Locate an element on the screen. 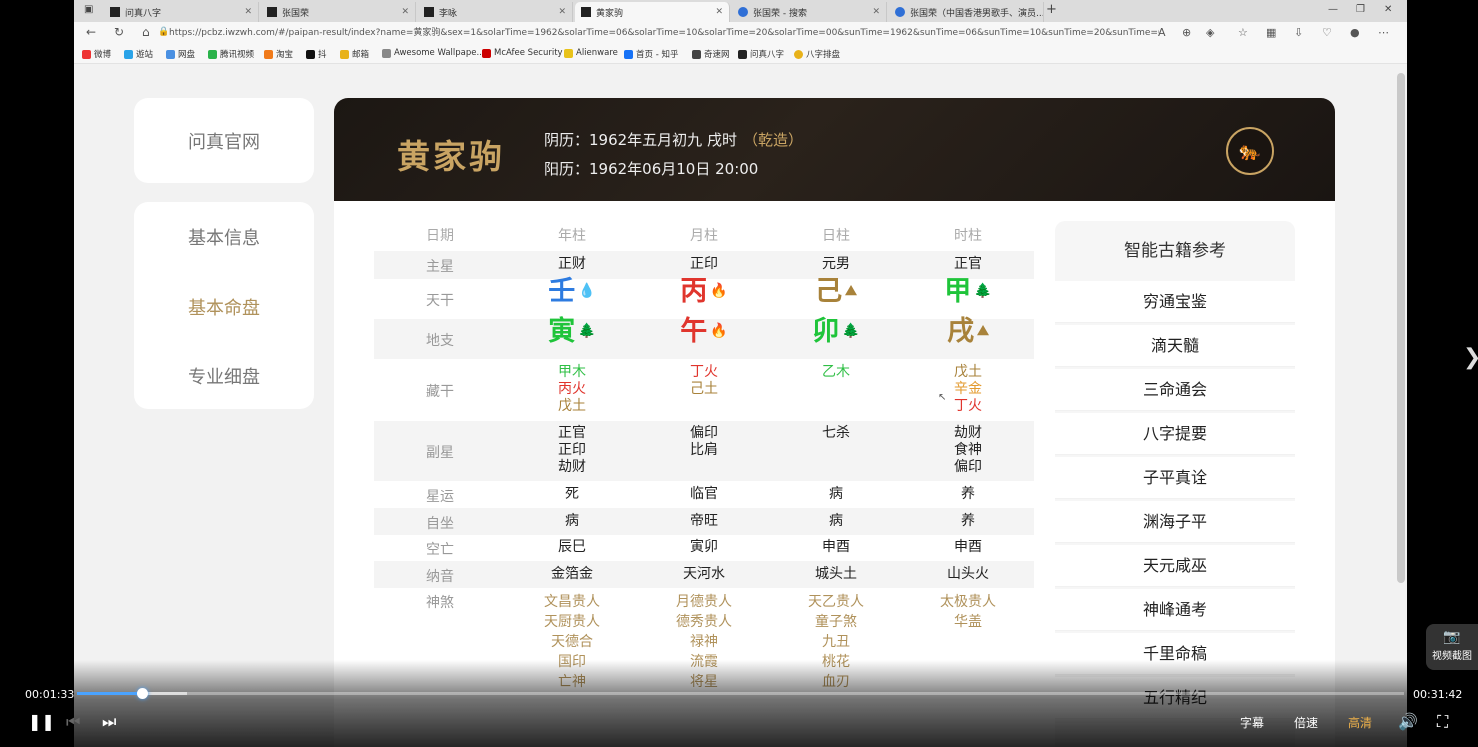 The height and width of the screenshot is (747, 1478). bookmark-item: 首页 - 知乎 is located at coordinates (651, 54).